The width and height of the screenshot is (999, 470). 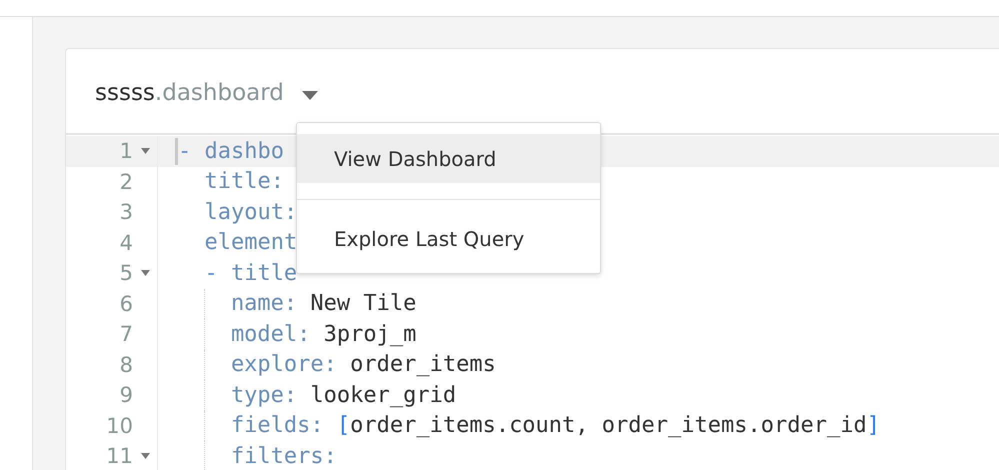 What do you see at coordinates (370, 334) in the screenshot?
I see `yaml-value: 3proj_m` at bounding box center [370, 334].